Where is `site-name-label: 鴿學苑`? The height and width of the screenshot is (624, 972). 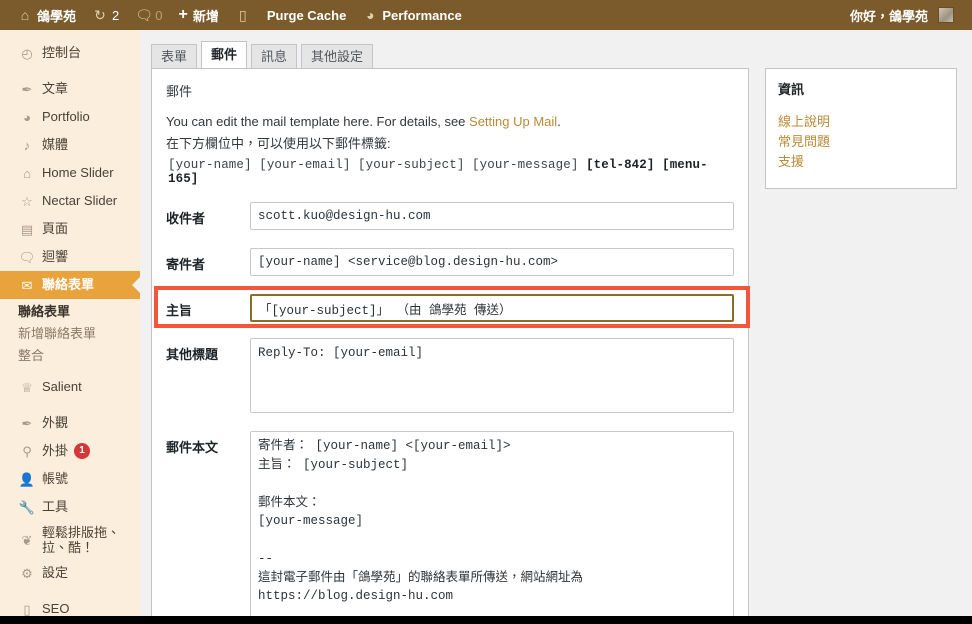
site-name-label: 鴿學苑 is located at coordinates (57, 16).